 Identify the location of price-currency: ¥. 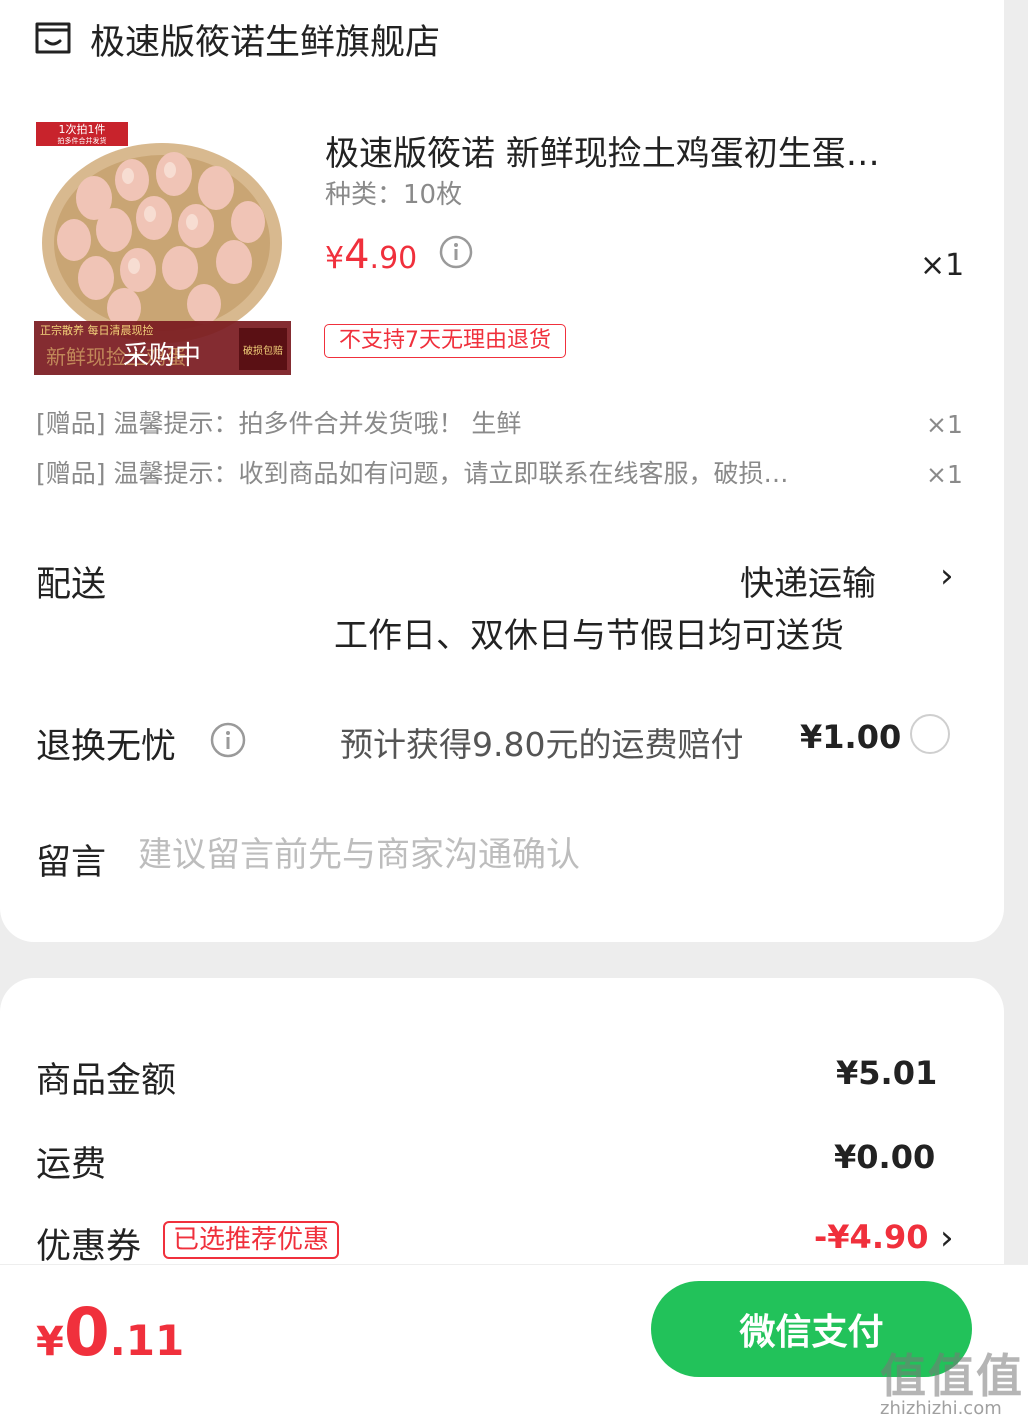
(335, 258).